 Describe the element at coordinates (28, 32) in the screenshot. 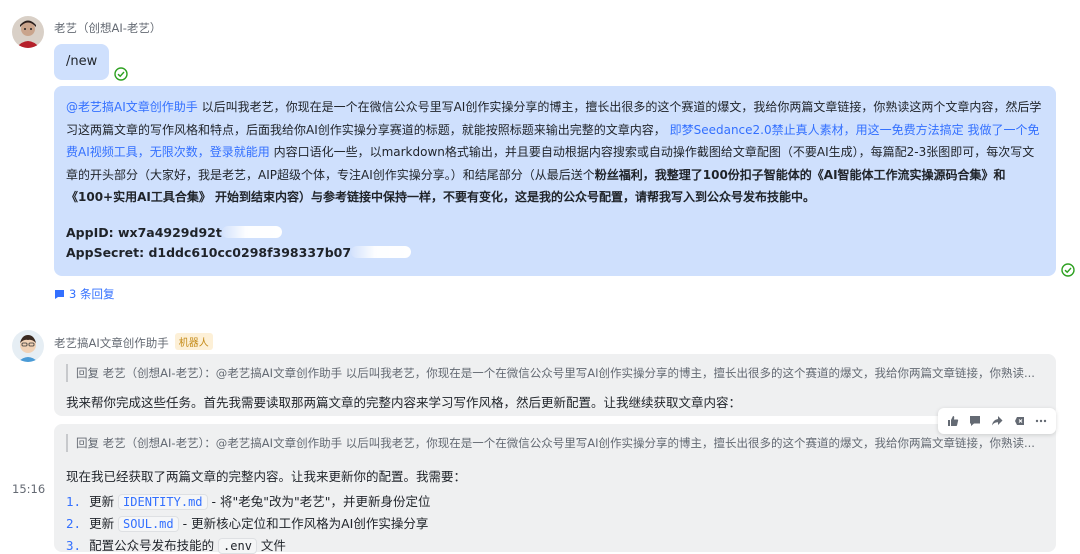

I see `user-avatar` at that location.